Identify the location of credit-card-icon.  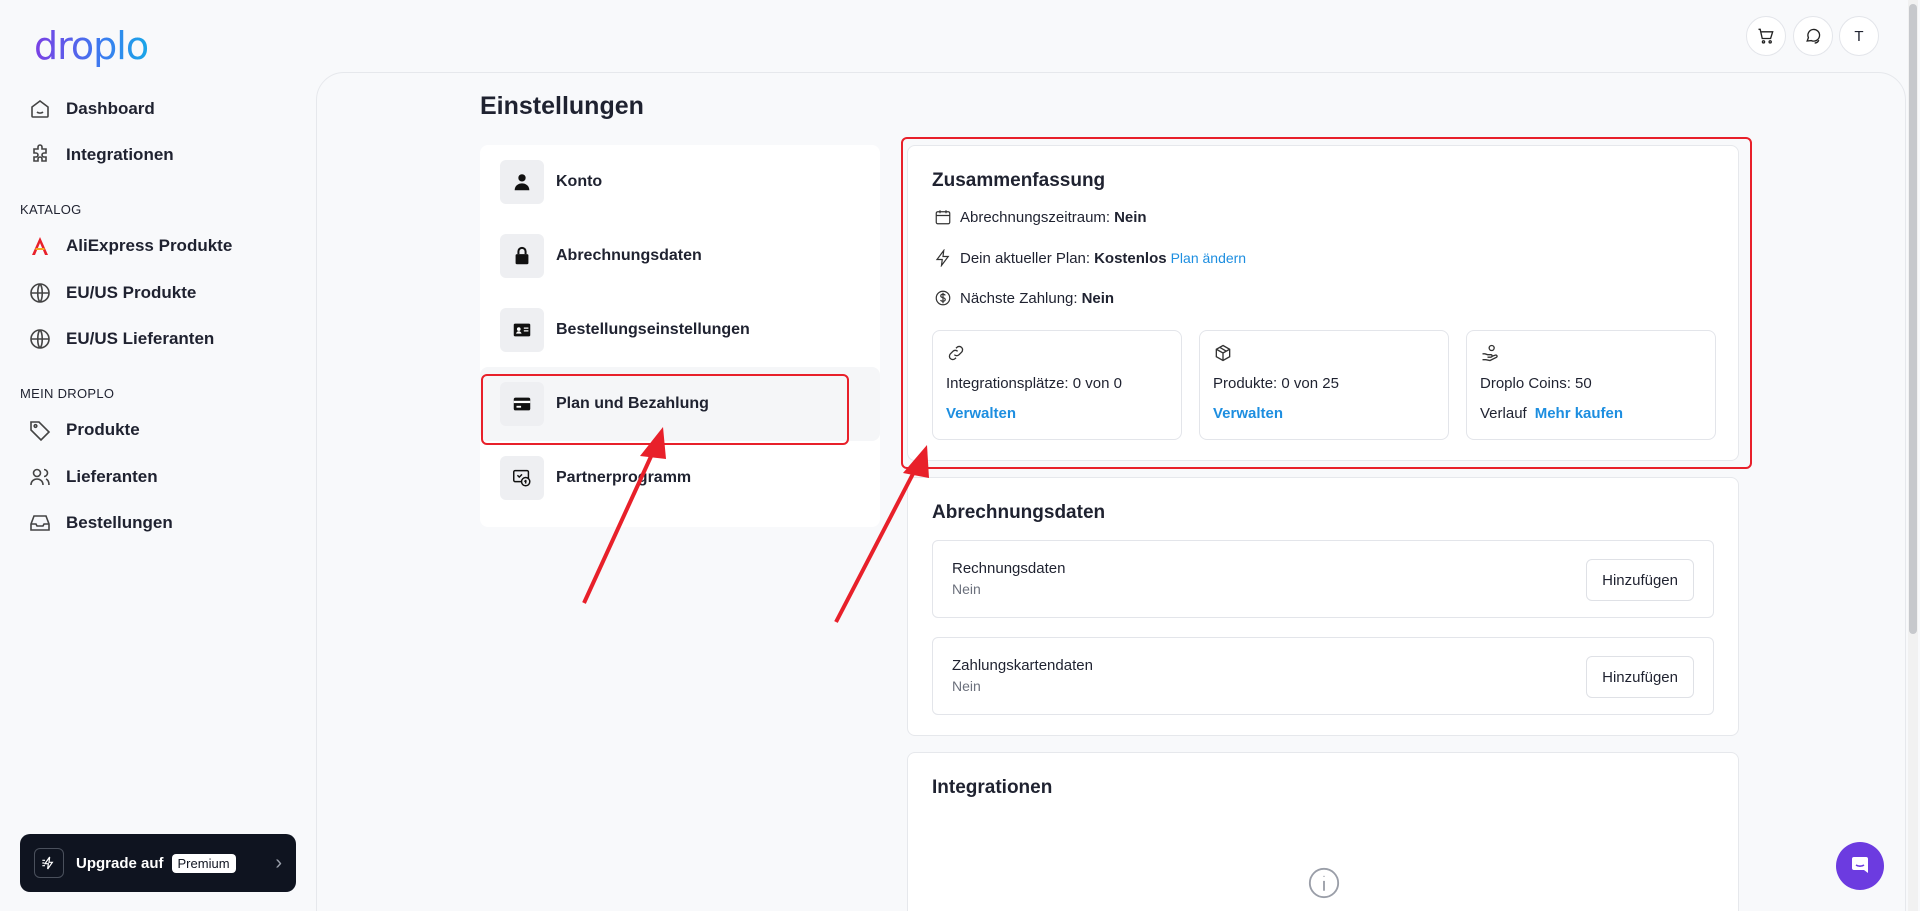
(522, 404).